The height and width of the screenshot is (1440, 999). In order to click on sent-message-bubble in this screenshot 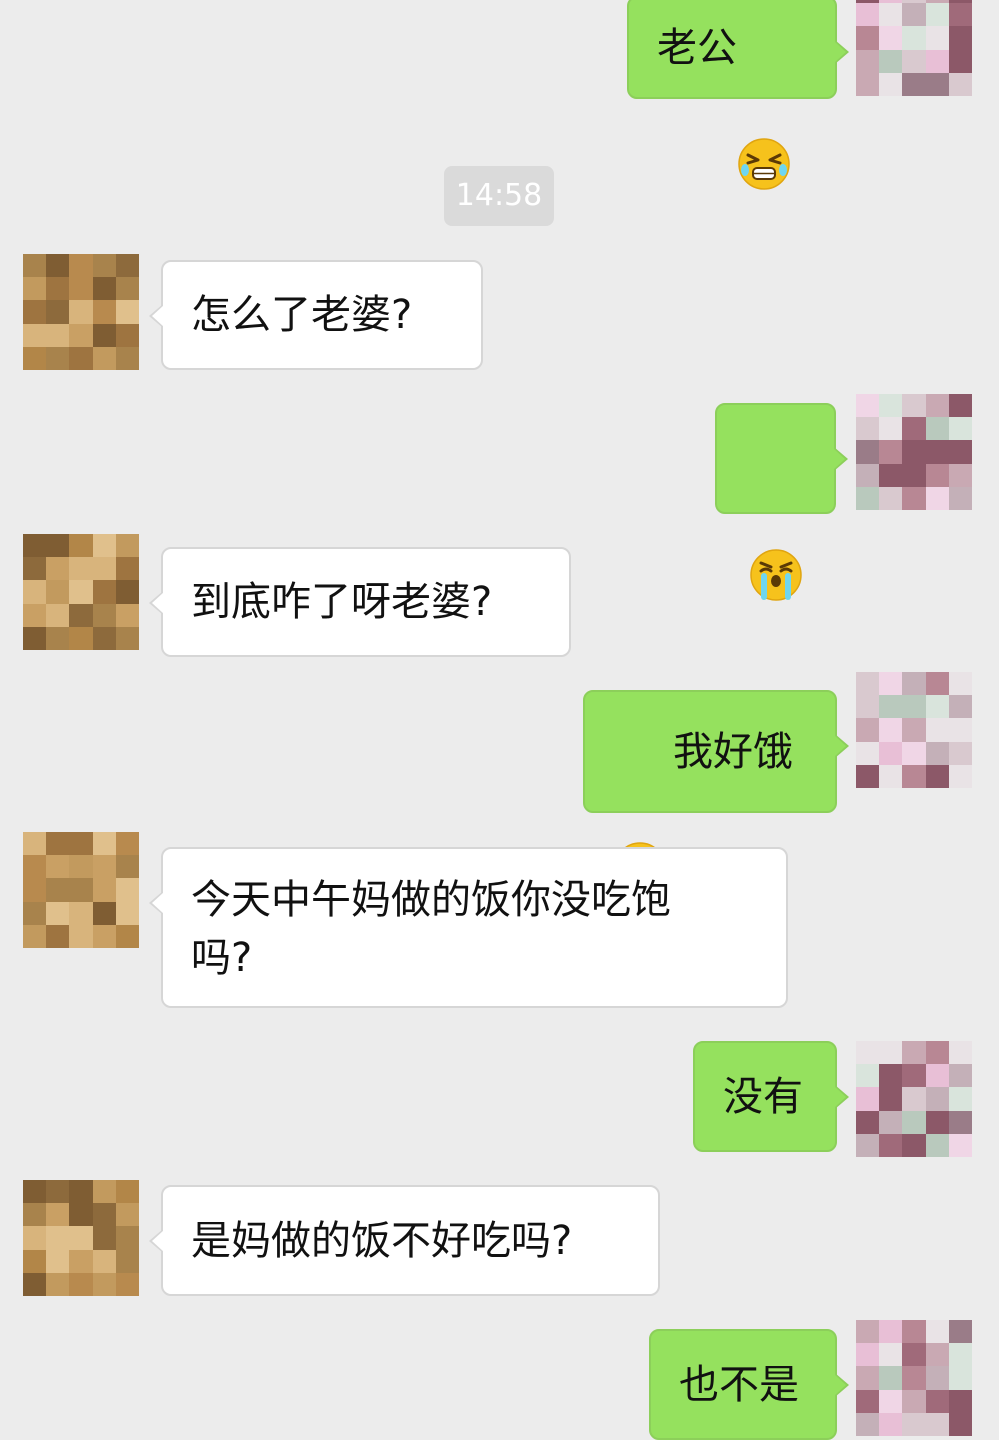, I will do `click(781, 502)`.